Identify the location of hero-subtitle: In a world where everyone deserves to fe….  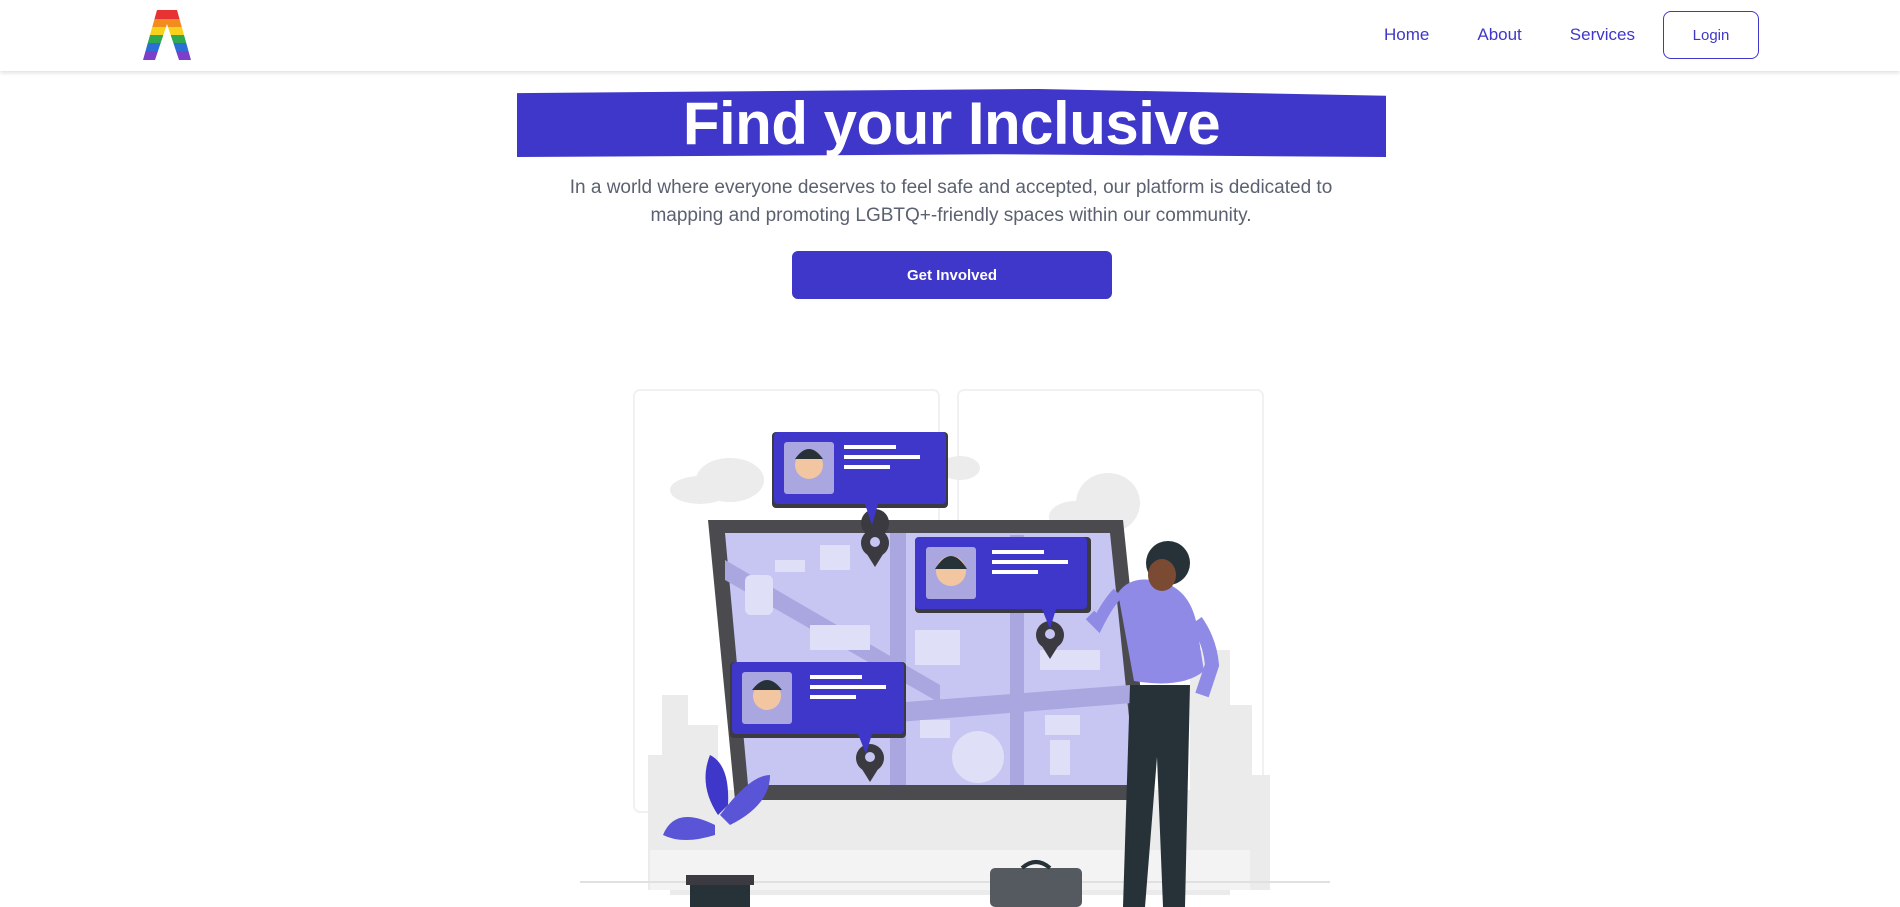
(951, 201).